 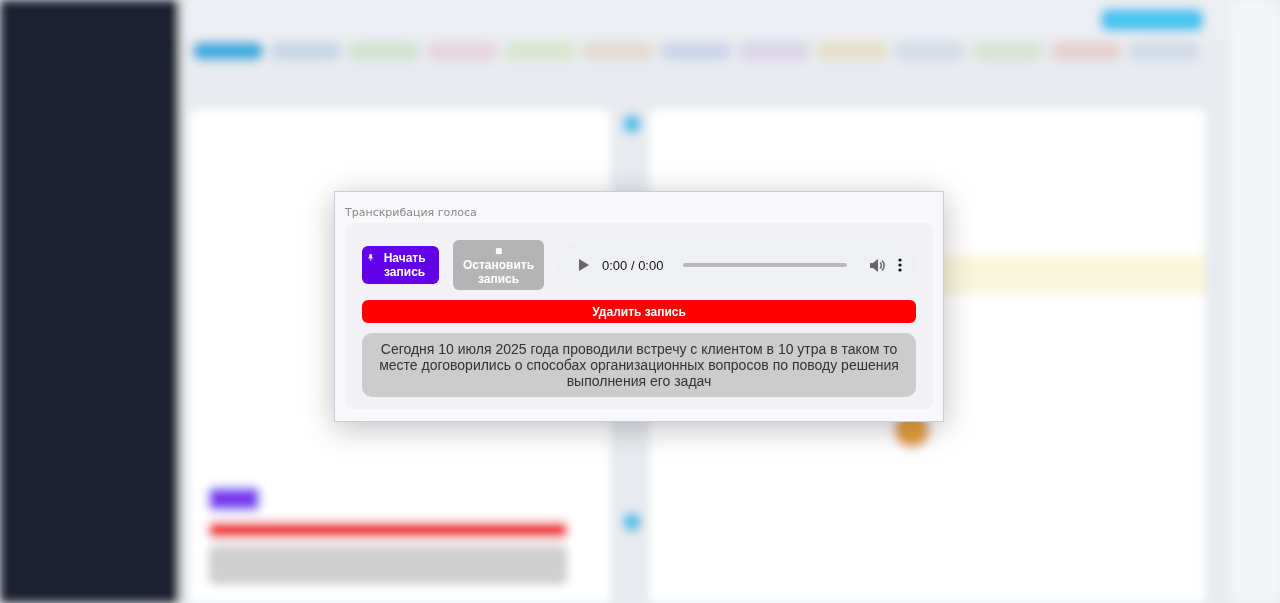 What do you see at coordinates (639, 365) in the screenshot?
I see `transcript-text: Сегодня 10 июля 2025 года проводили встречу с клиентом в 10 утра в таком то месте договорились о способах организационных вопросов по поводу решения выполнения его задач` at bounding box center [639, 365].